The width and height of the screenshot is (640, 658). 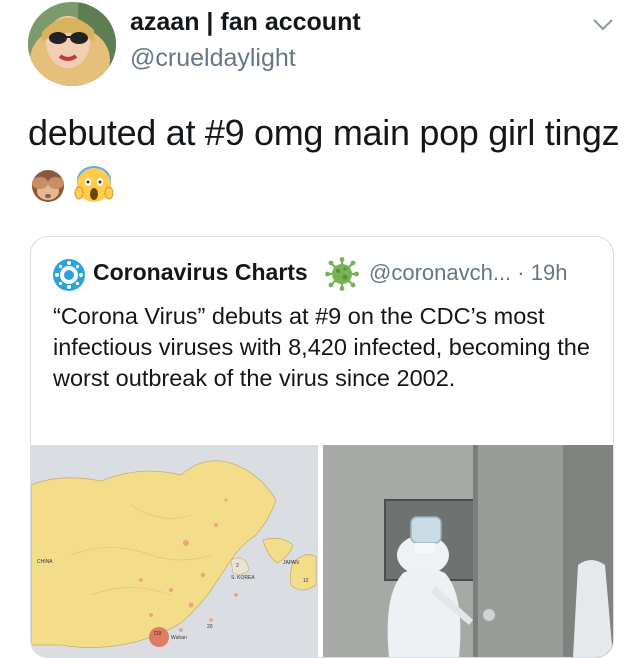 What do you see at coordinates (603, 24) in the screenshot?
I see `chevron-down-icon` at bounding box center [603, 24].